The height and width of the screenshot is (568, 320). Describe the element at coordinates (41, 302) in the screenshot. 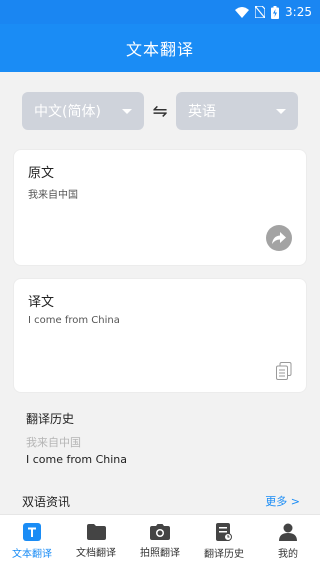

I see `target-card-title: 译文` at that location.